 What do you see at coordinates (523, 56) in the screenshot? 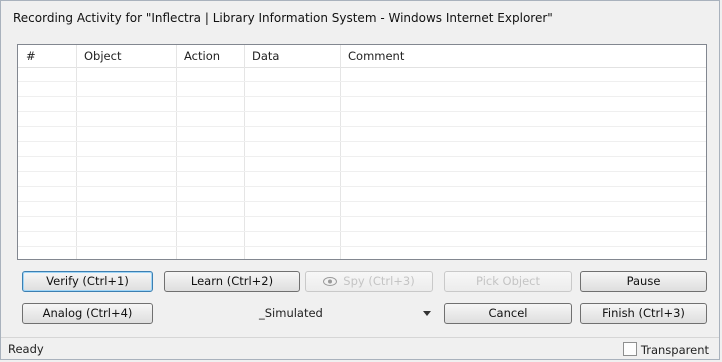
I see `column-header-comment: Comment` at bounding box center [523, 56].